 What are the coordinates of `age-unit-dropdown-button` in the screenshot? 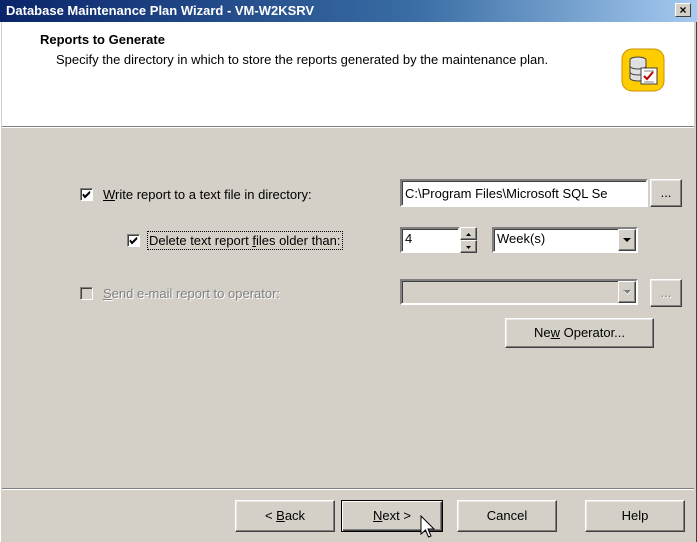 It's located at (627, 240).